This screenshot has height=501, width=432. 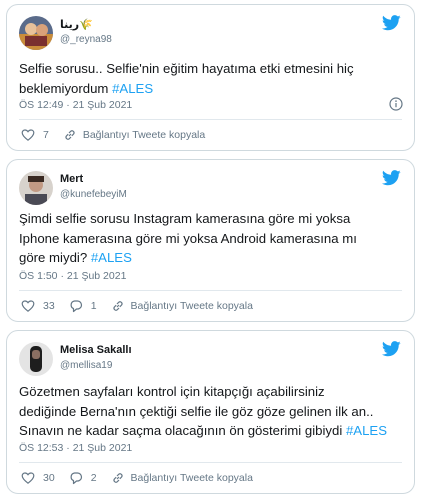 I want to click on tweet-timestamp: ÖS 12:53 · 21 Şub 2021, so click(x=75, y=448).